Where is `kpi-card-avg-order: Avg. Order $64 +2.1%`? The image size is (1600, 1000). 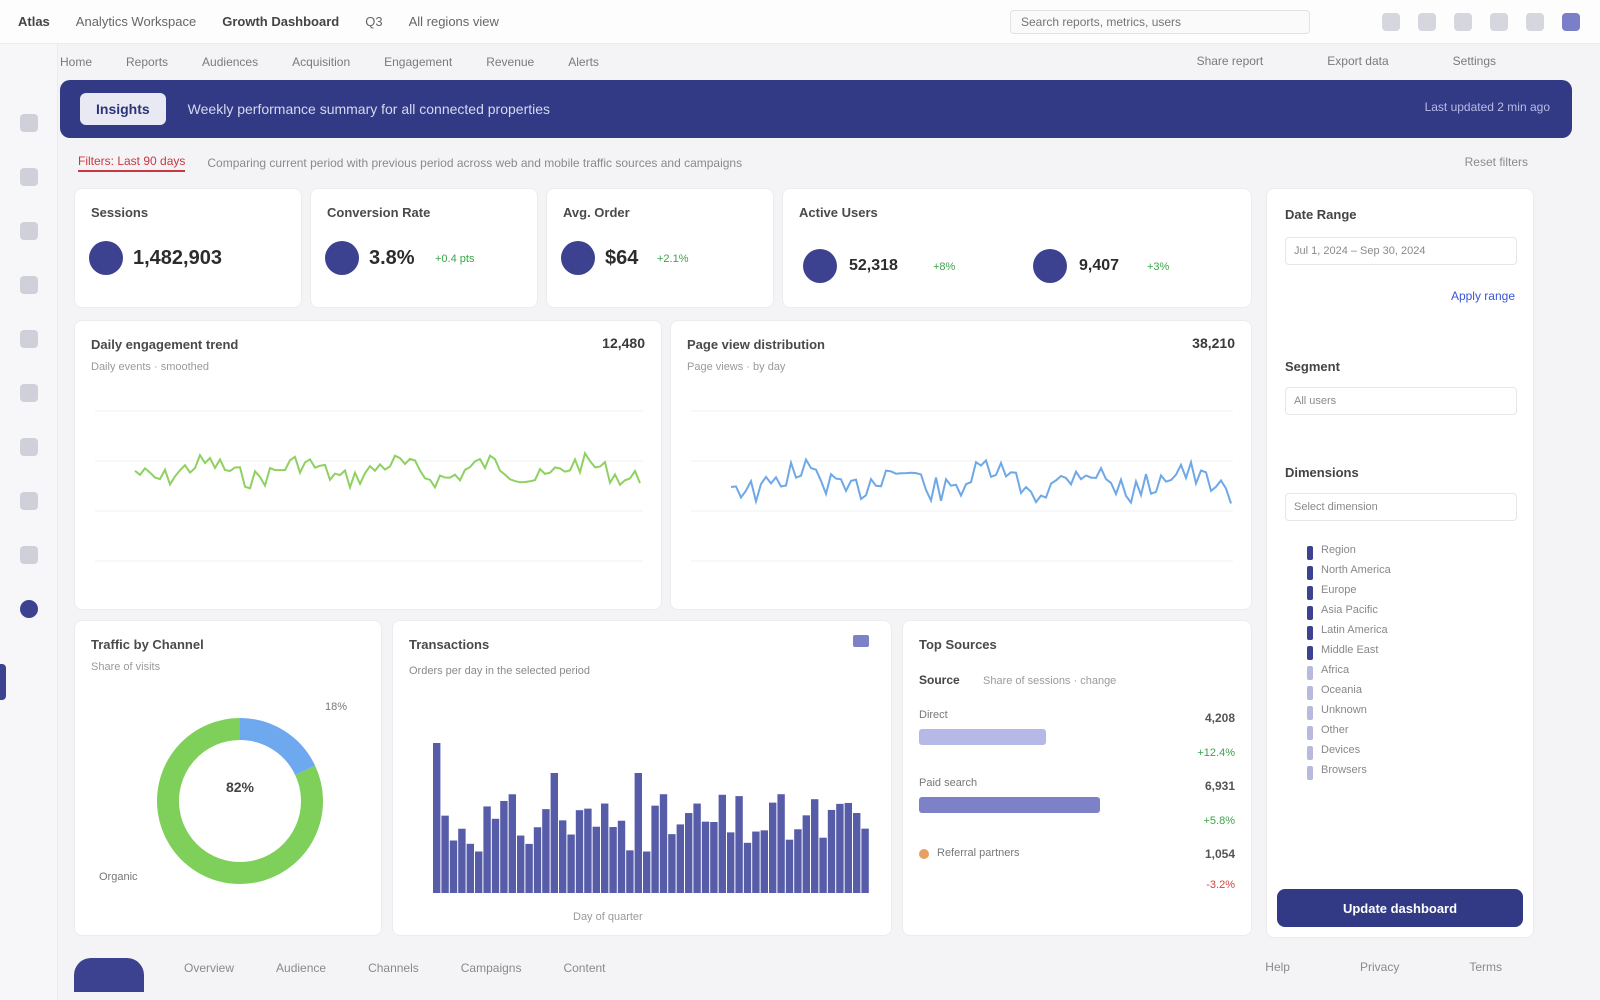
kpi-card-avg-order: Avg. Order $64 +2.1% is located at coordinates (660, 248).